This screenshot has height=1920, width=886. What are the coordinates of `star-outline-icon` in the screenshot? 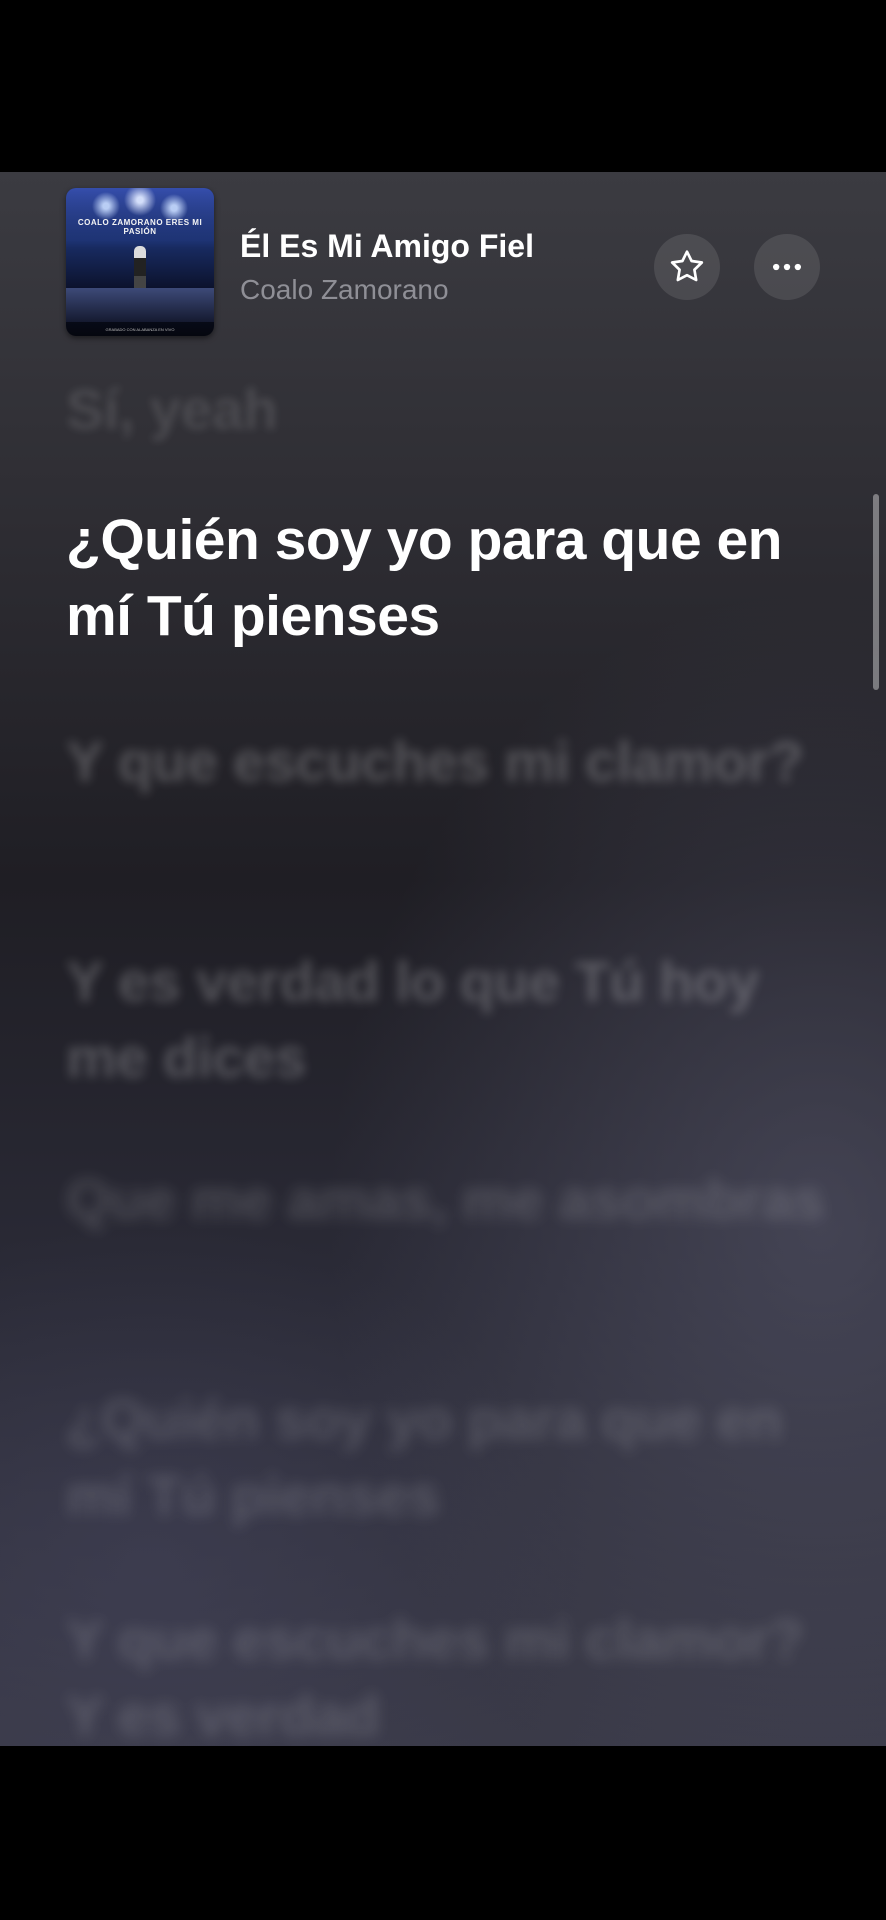 It's located at (687, 266).